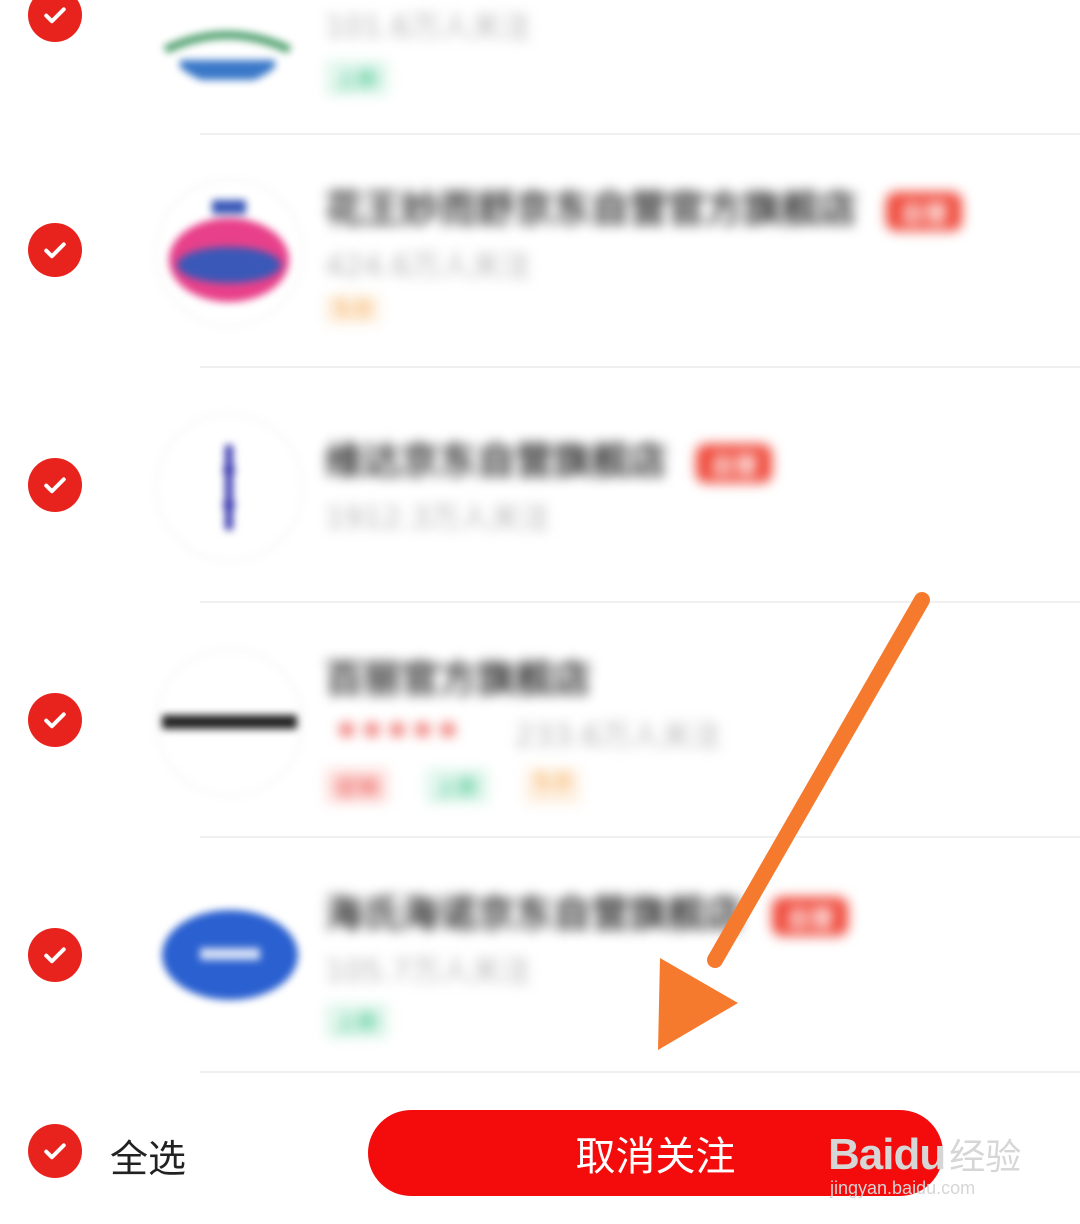 The width and height of the screenshot is (1080, 1224). I want to click on store-name: 维达京东自营旗舰店 自营, so click(549, 457).